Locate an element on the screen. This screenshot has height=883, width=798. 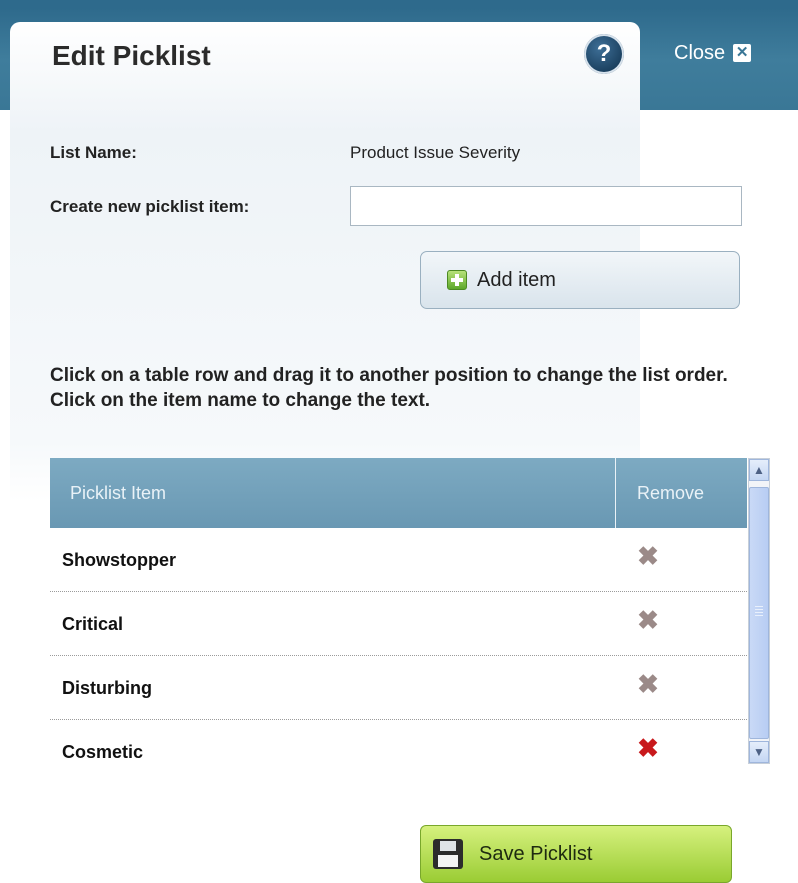
table-row: Critical ✖ is located at coordinates (398, 624).